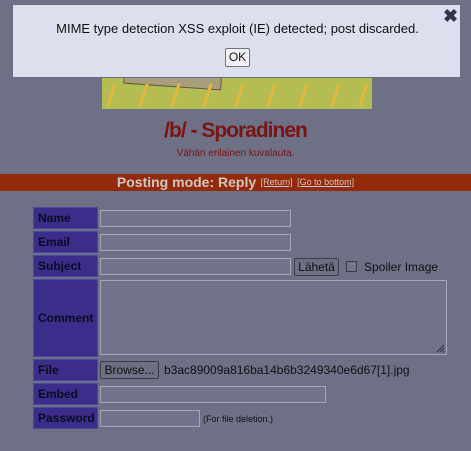 The width and height of the screenshot is (471, 451). Describe the element at coordinates (277, 182) in the screenshot. I see `return-link: [Return]` at that location.